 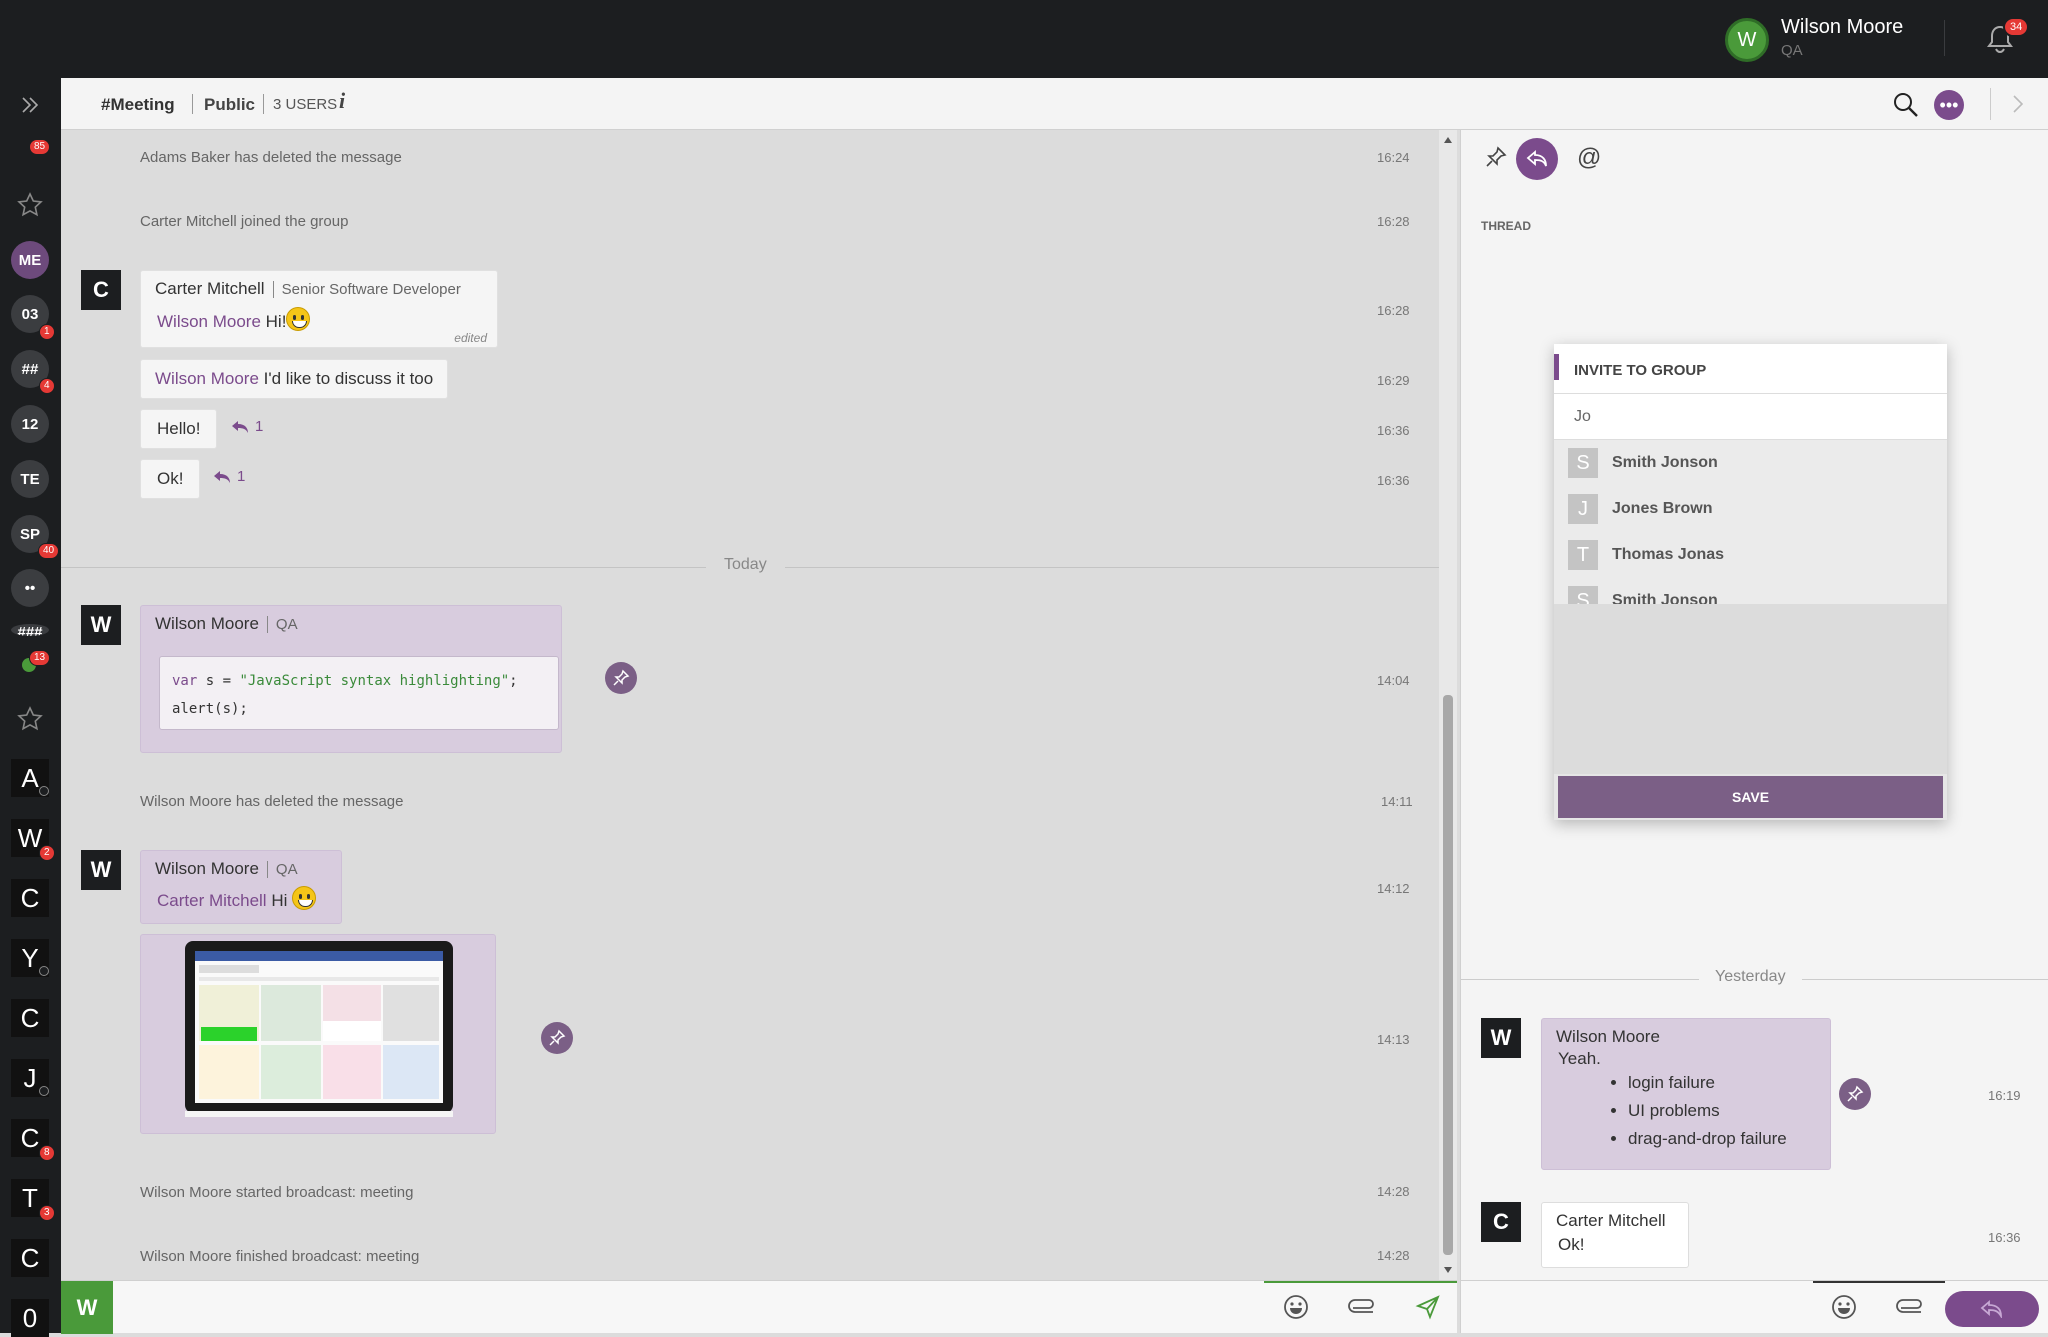 I want to click on message-bubble: Ok!, so click(x=170, y=479).